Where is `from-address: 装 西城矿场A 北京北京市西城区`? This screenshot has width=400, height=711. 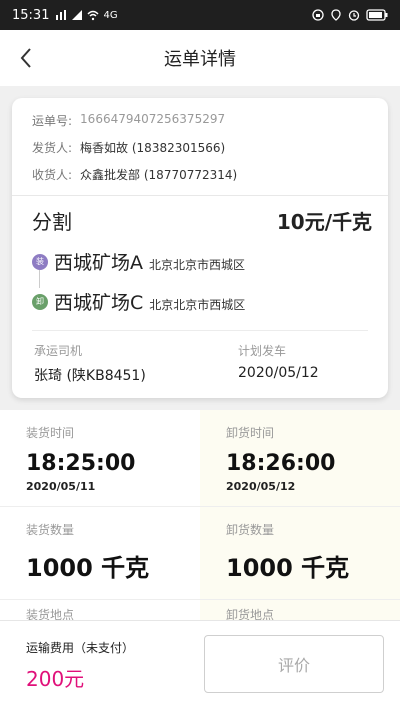 from-address: 装 西城矿场A 北京北京市西城区 is located at coordinates (138, 261).